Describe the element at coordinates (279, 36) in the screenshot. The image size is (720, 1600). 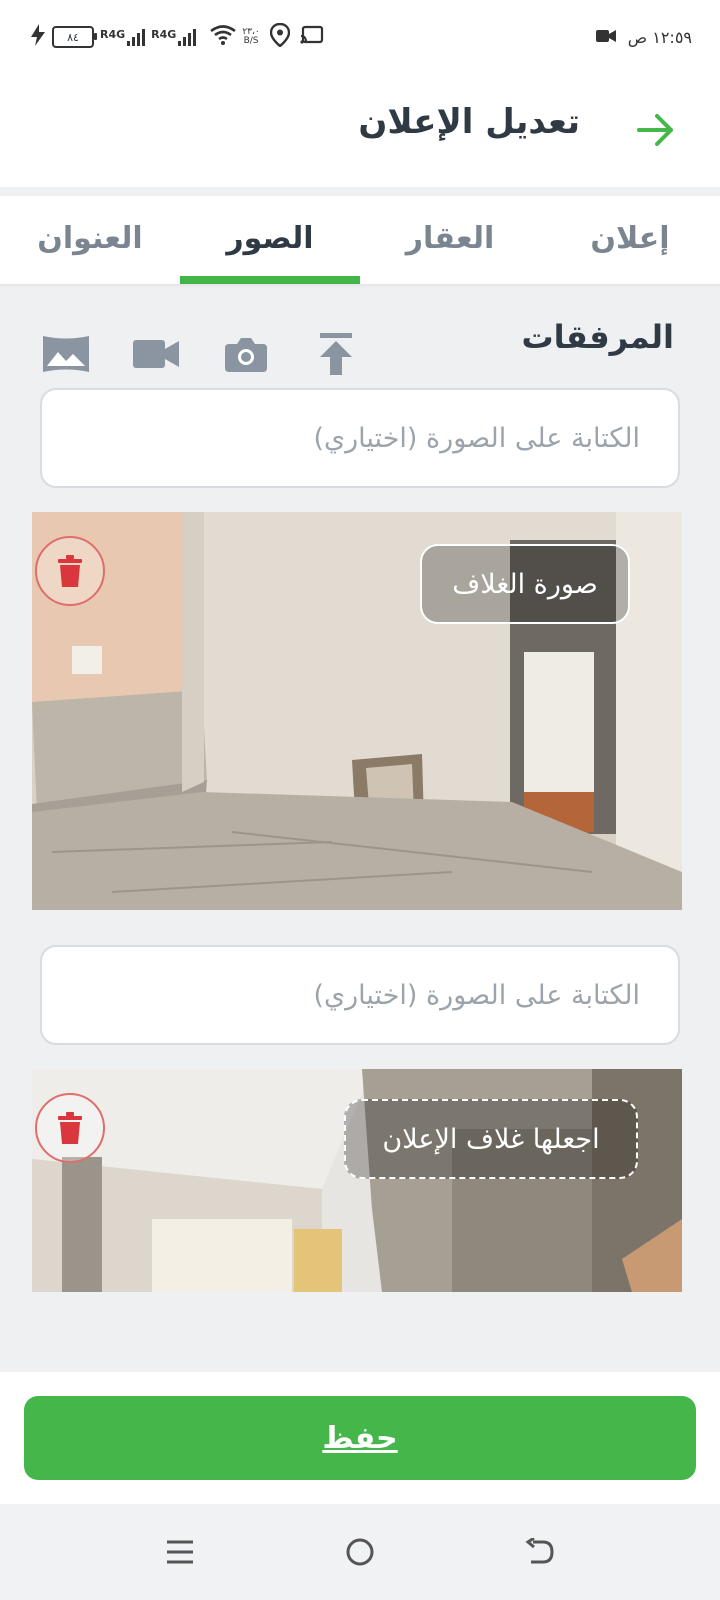
I see `location-icon` at that location.